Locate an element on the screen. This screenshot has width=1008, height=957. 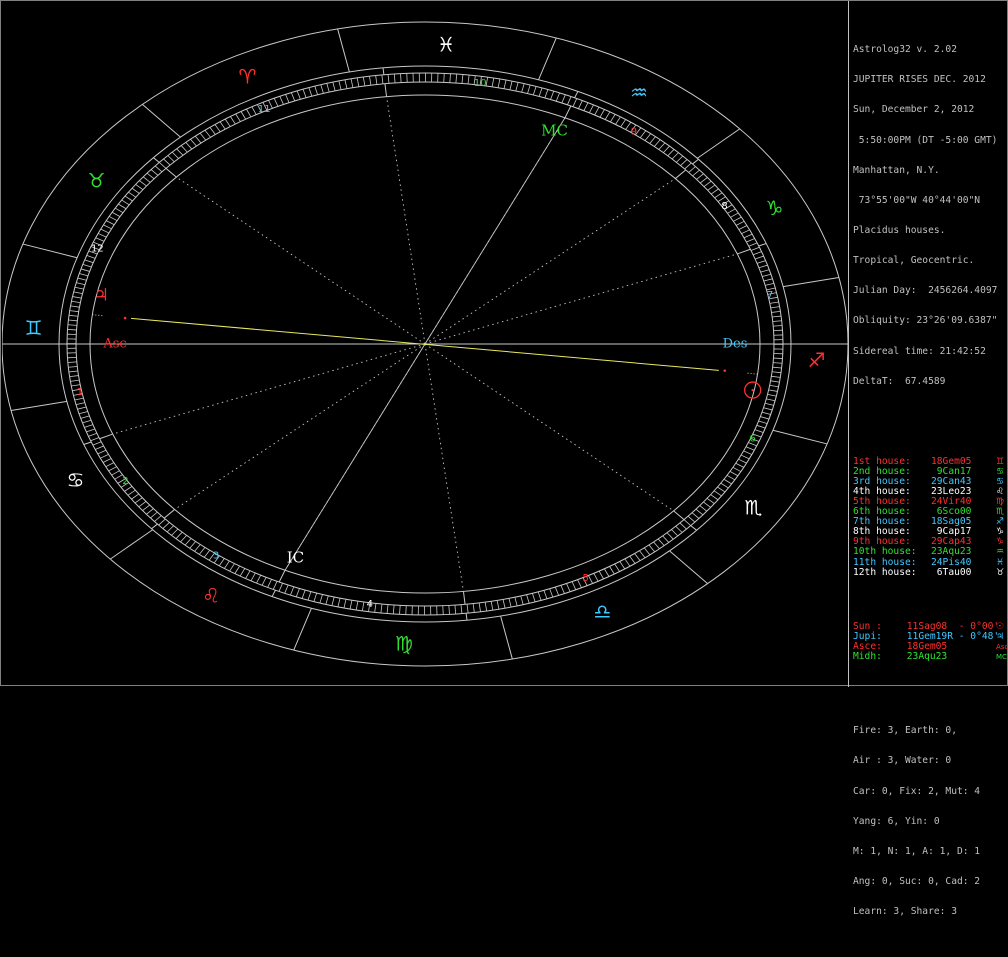
house-number: 7 is located at coordinates (770, 295).